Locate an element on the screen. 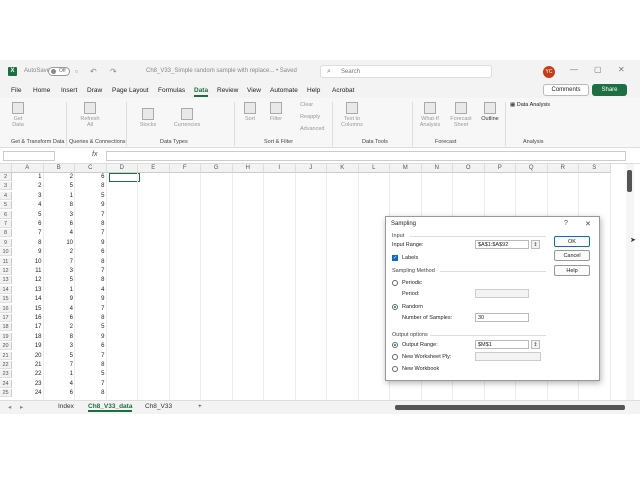 Image resolution: width=640 pixels, height=480 pixels. maximize-icon: ▢ is located at coordinates (598, 69).